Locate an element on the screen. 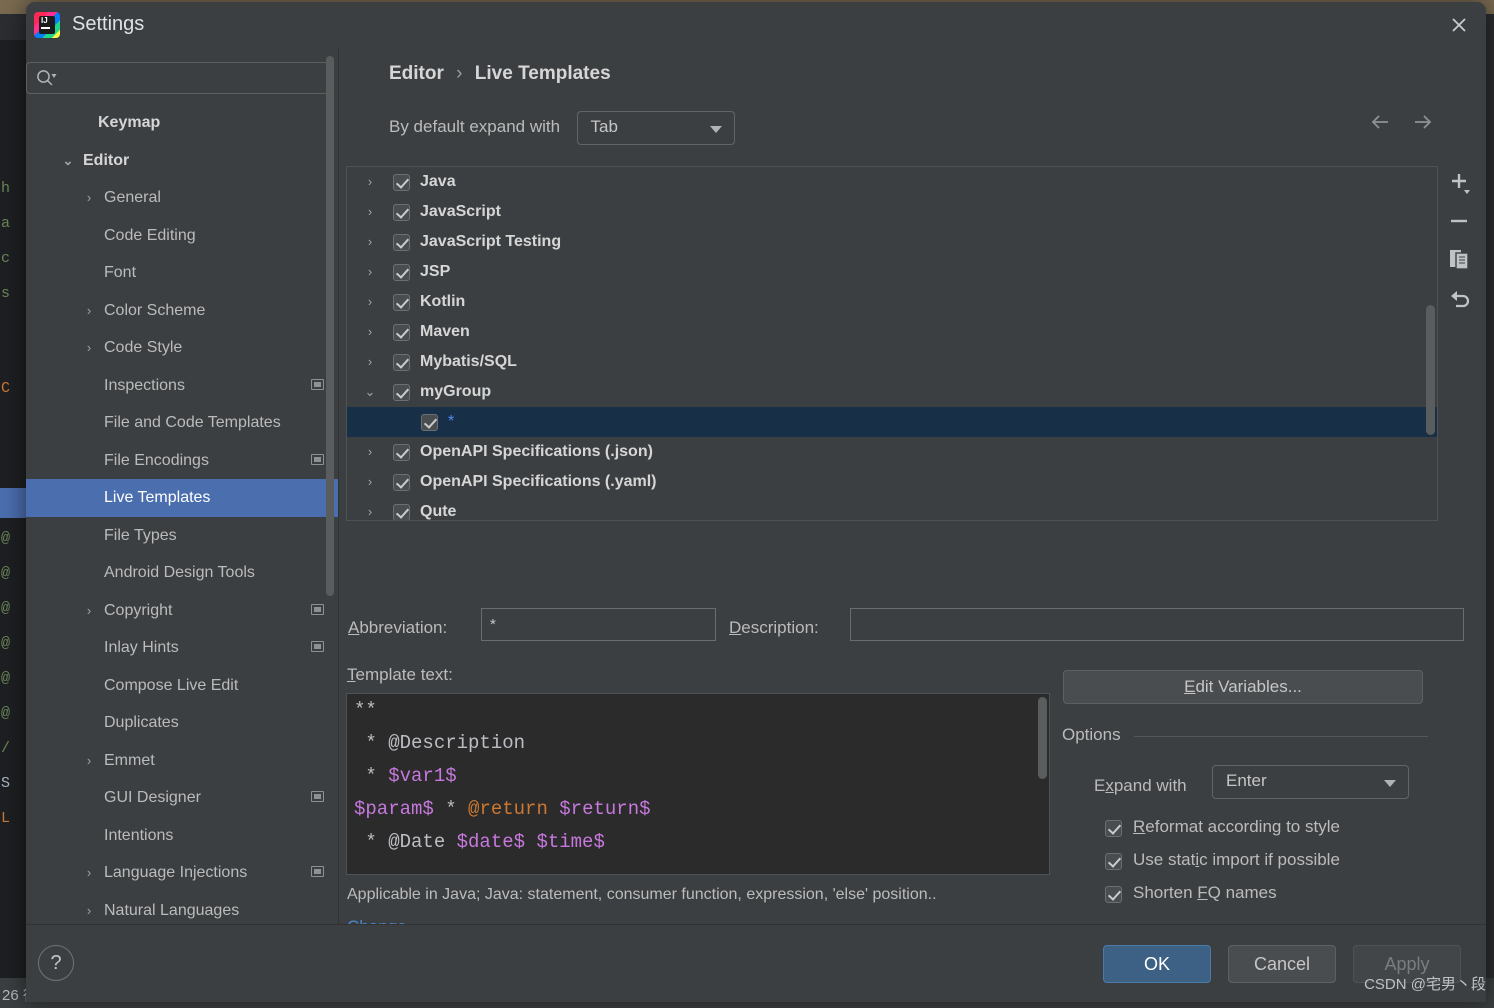 The height and width of the screenshot is (1008, 1494). sidebar-item-keymap: Keymap is located at coordinates (182, 123).